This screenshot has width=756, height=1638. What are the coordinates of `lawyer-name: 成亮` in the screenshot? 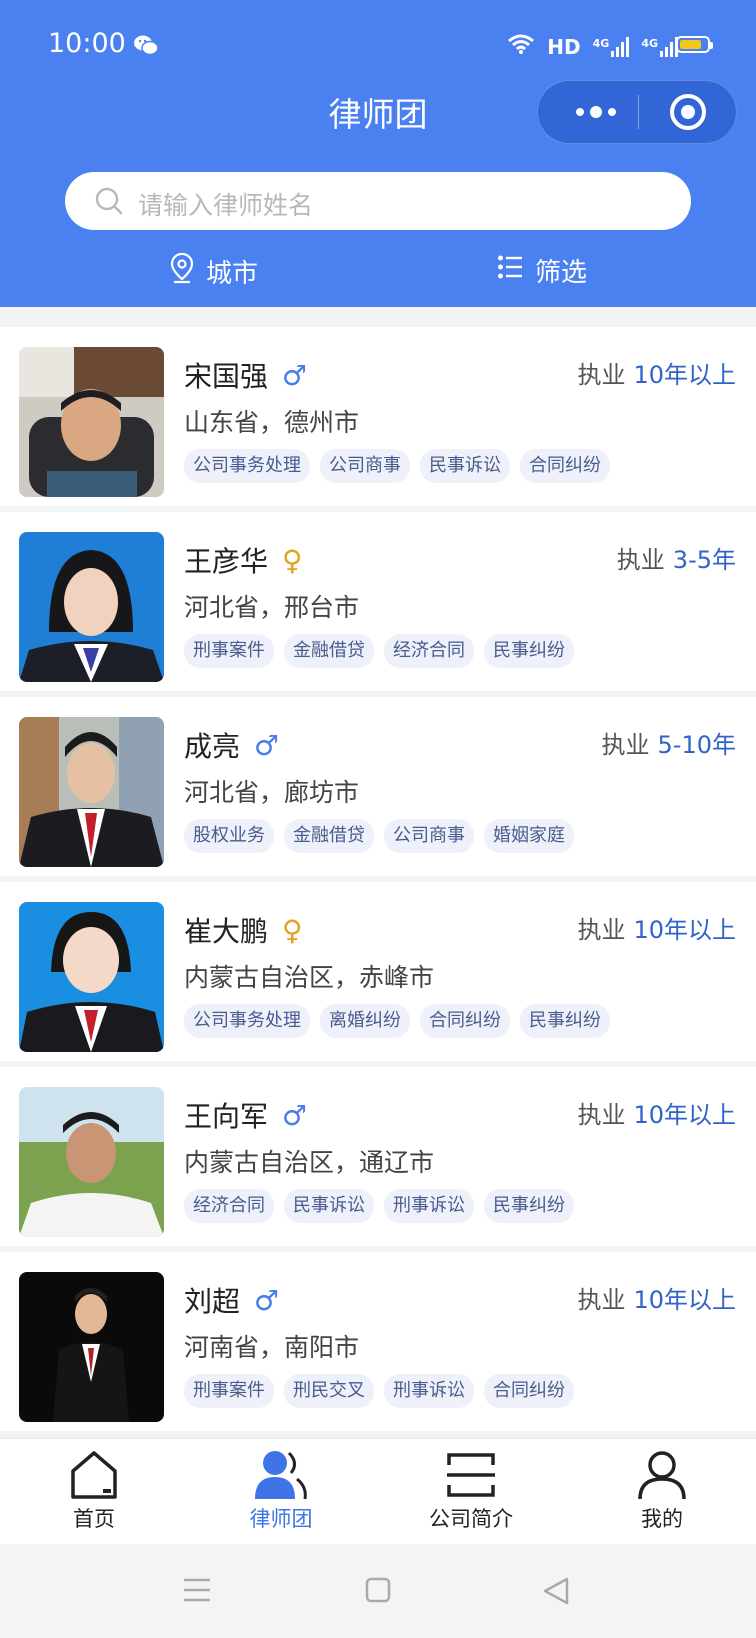 It's located at (212, 746).